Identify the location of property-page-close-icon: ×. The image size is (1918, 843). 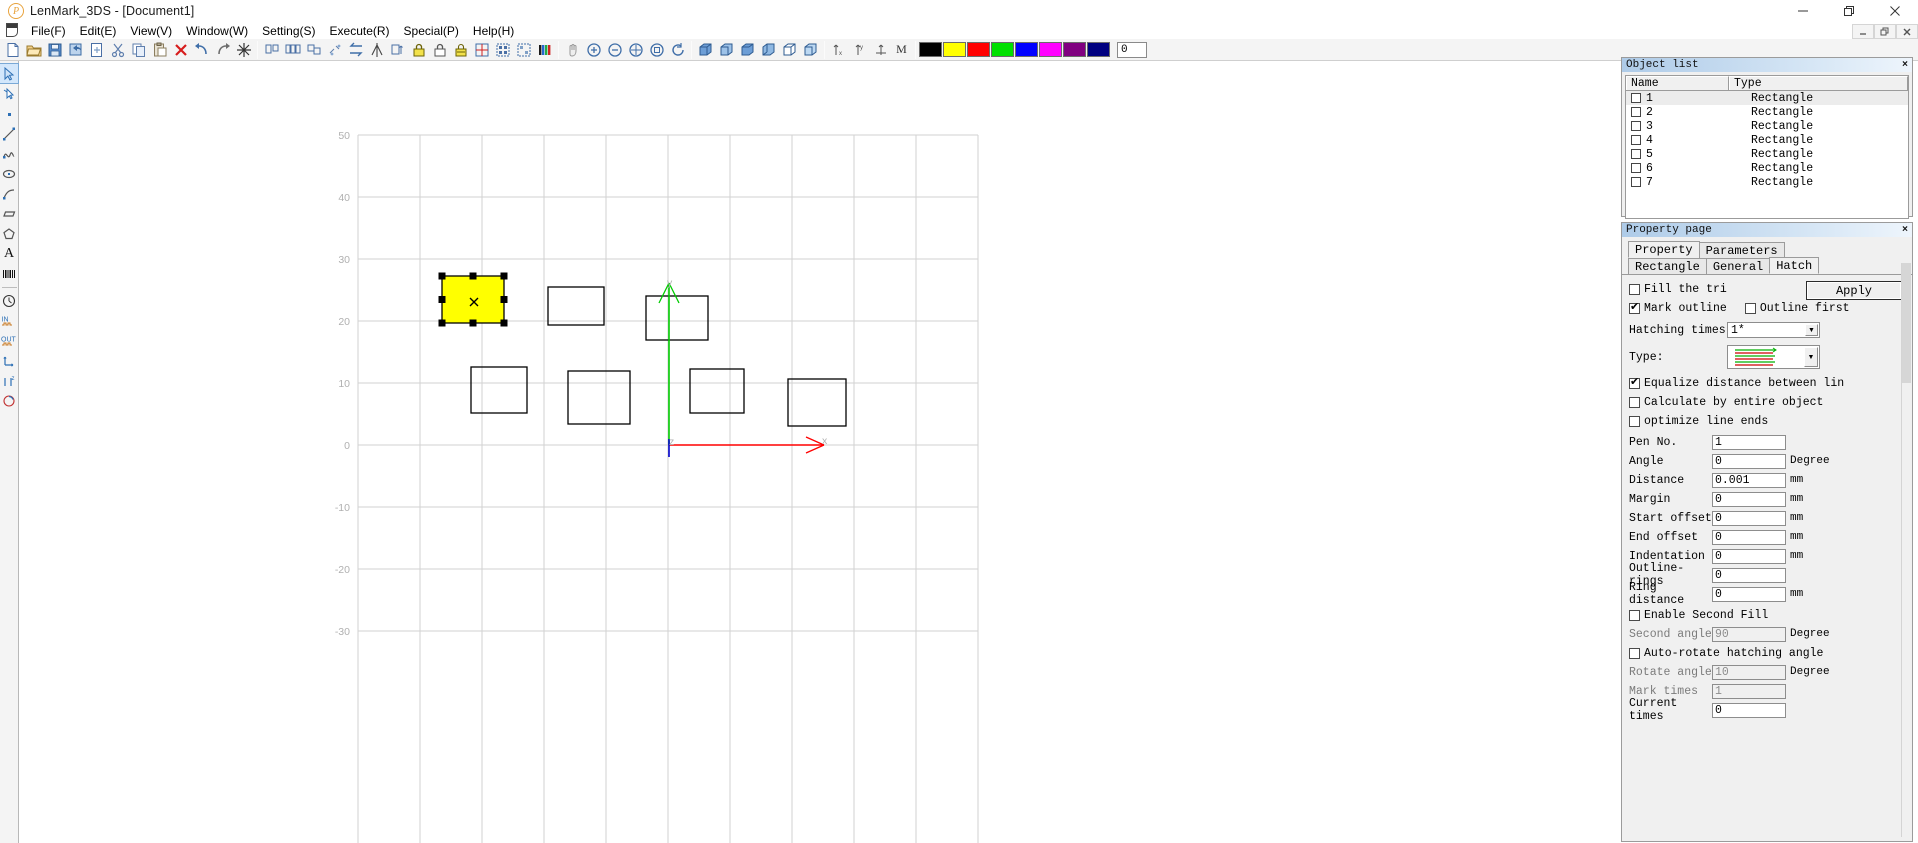
(1905, 230).